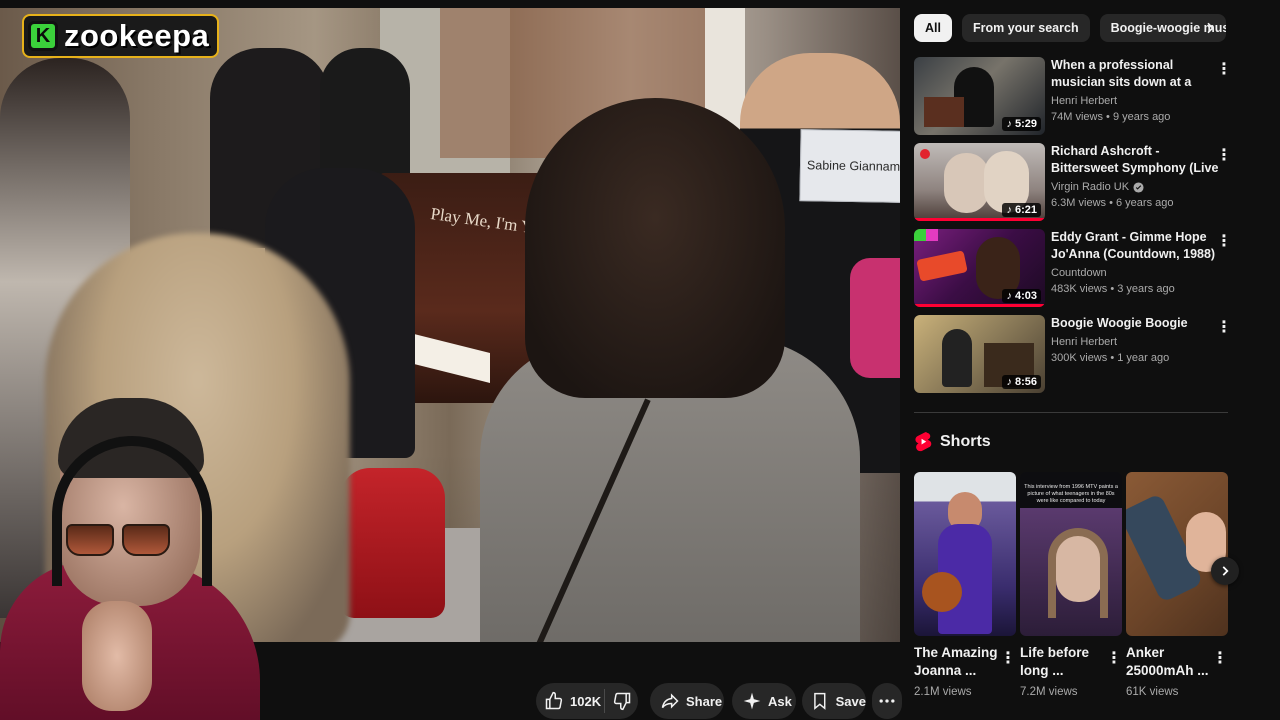  Describe the element at coordinates (1112, 203) in the screenshot. I see `video-meta: 6.3M views • 6 years ago` at that location.